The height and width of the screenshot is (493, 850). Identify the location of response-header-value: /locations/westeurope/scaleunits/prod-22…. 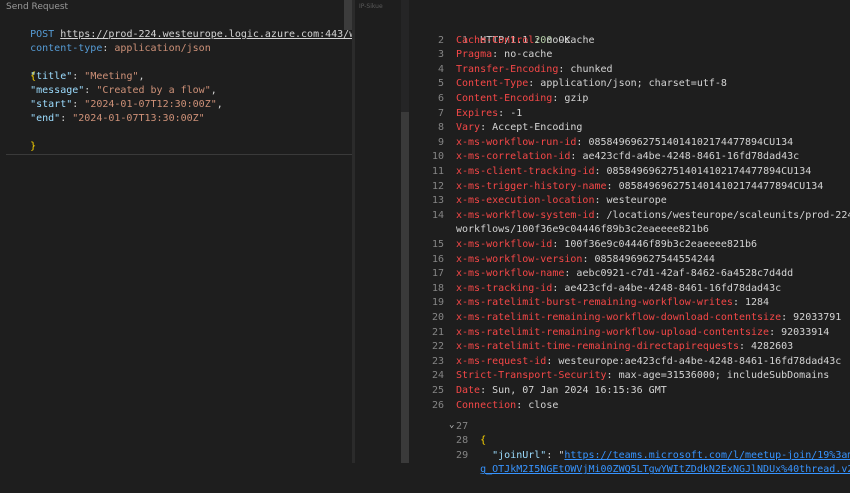
(728, 215).